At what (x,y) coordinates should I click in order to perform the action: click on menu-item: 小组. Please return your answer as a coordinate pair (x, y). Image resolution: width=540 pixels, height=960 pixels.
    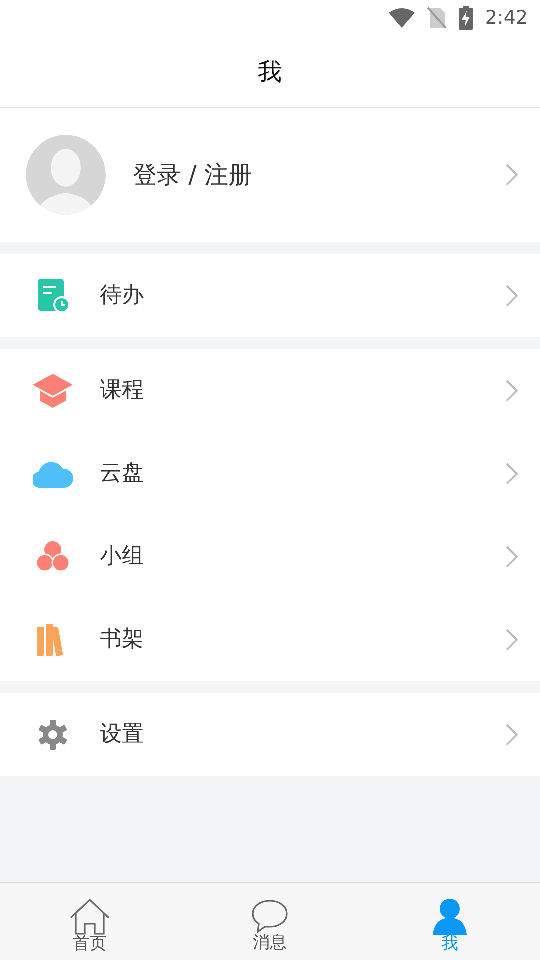
    Looking at the image, I should click on (270, 556).